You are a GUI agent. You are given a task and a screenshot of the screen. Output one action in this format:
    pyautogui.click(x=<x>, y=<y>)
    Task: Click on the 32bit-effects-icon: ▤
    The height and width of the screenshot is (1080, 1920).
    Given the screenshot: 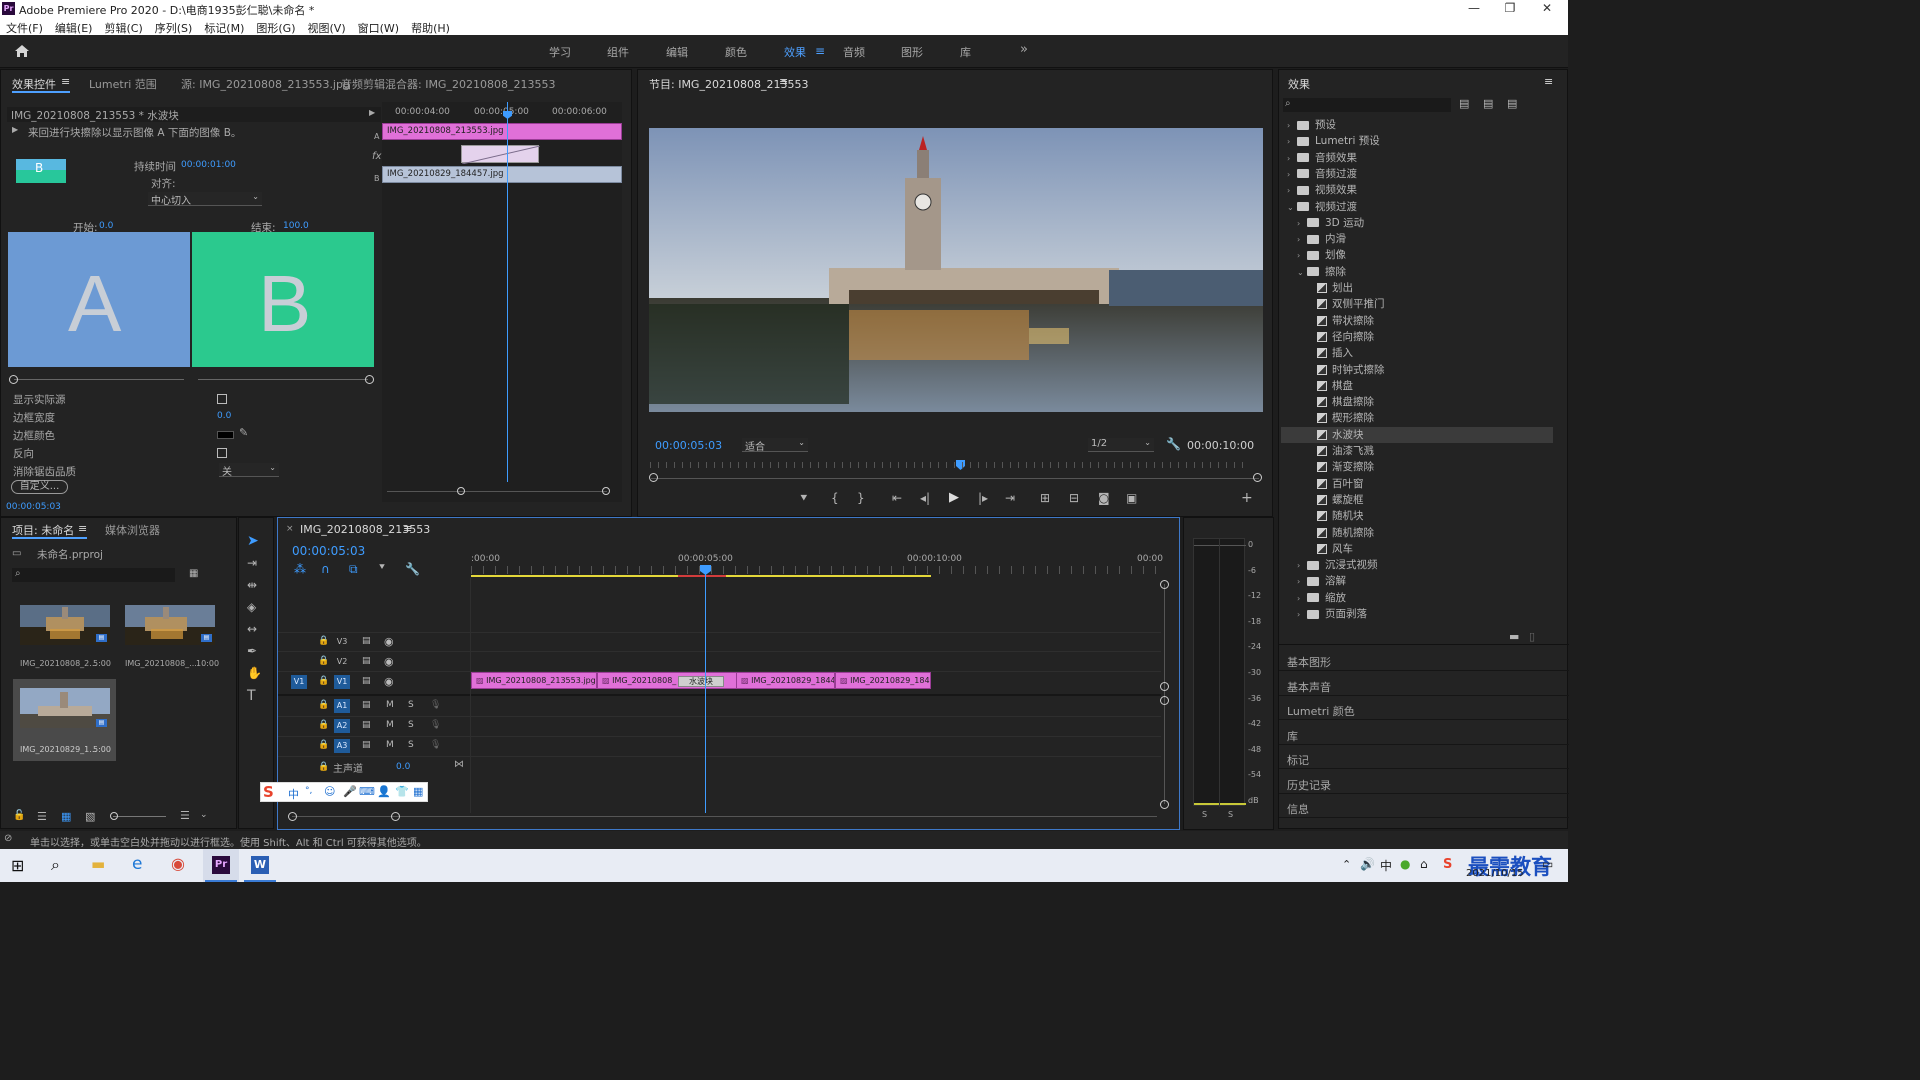 What is the action you would take?
    pyautogui.click(x=1488, y=103)
    